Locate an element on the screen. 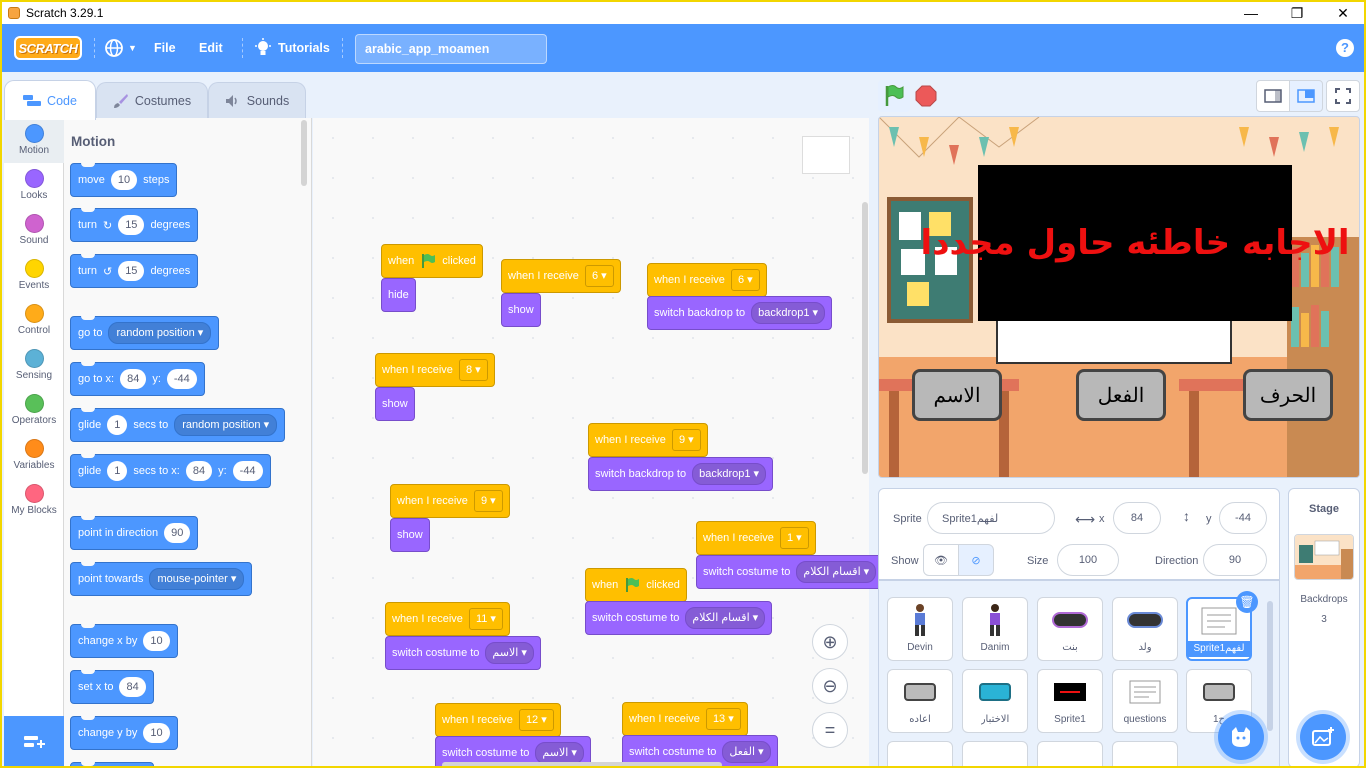 This screenshot has width=1366, height=768. help-button: ? is located at coordinates (1345, 48).